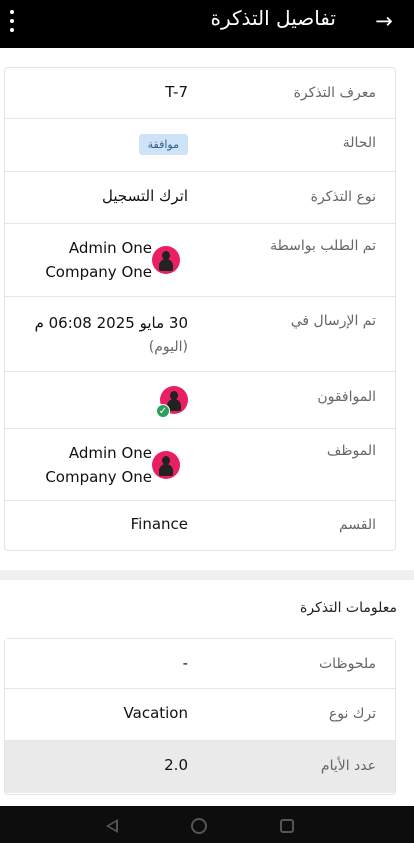 The height and width of the screenshot is (843, 414). Describe the element at coordinates (357, 525) in the screenshot. I see `department-label: القسم` at that location.